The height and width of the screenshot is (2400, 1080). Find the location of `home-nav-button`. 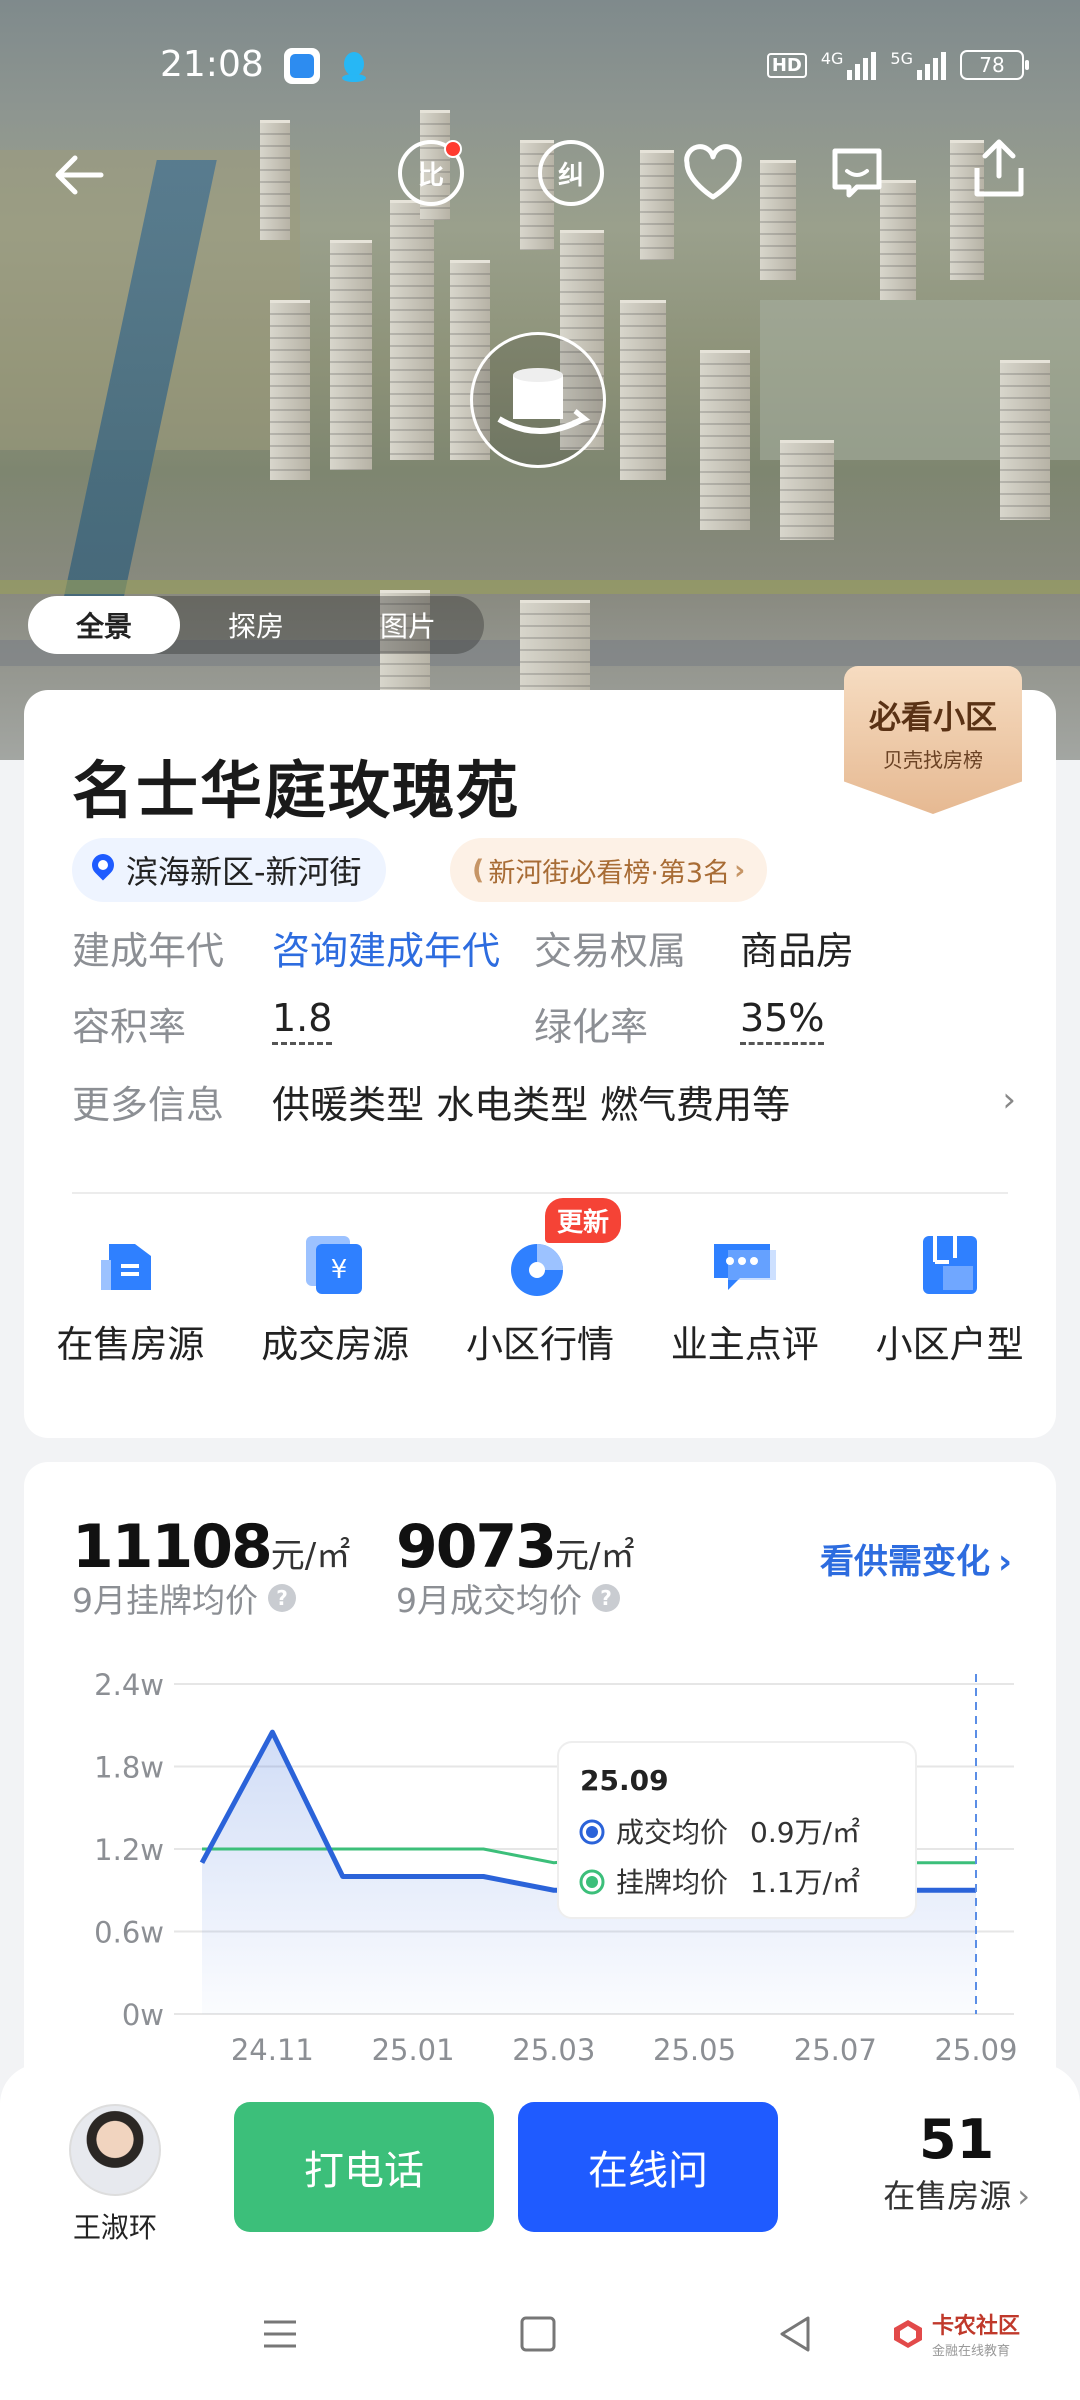

home-nav-button is located at coordinates (538, 2336).